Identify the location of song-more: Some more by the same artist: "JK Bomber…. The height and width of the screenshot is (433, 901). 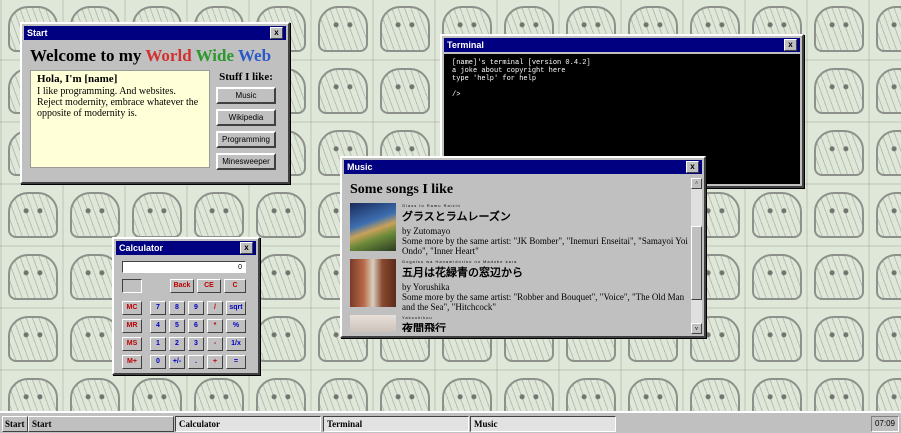
(545, 246).